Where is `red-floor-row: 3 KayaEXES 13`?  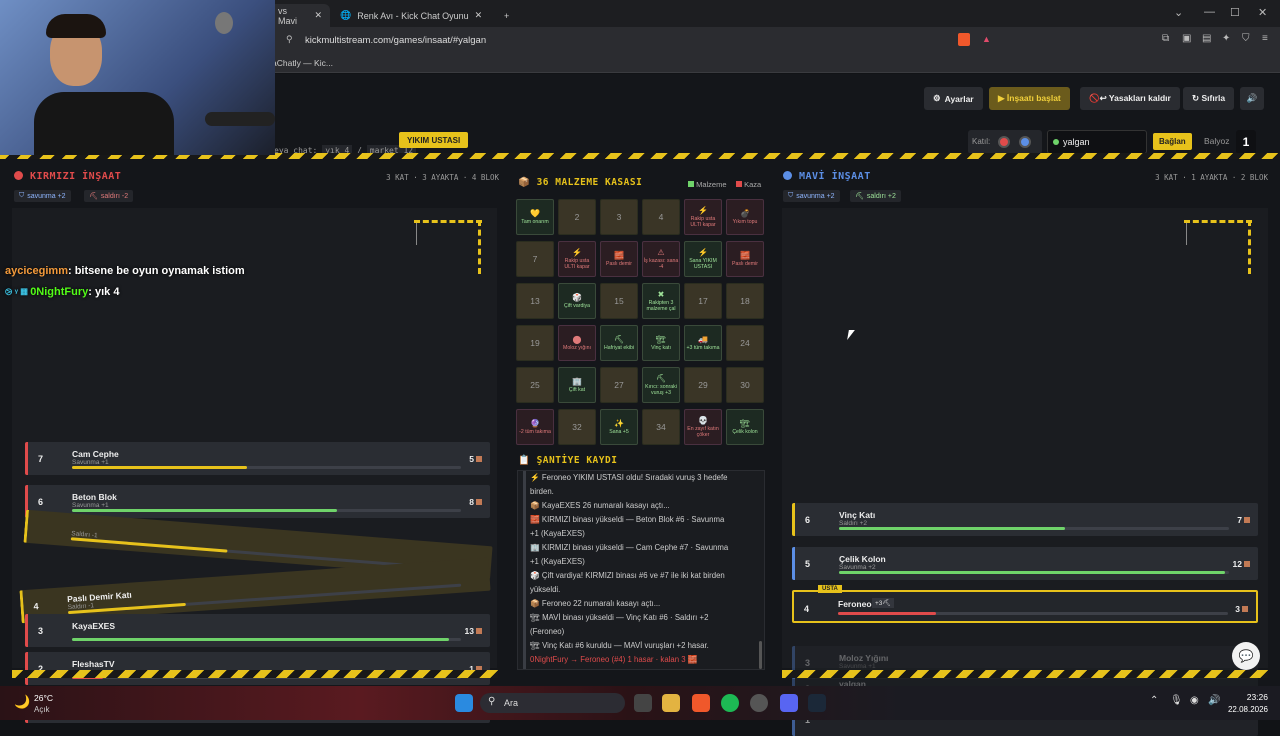 red-floor-row: 3 KayaEXES 13 is located at coordinates (257, 630).